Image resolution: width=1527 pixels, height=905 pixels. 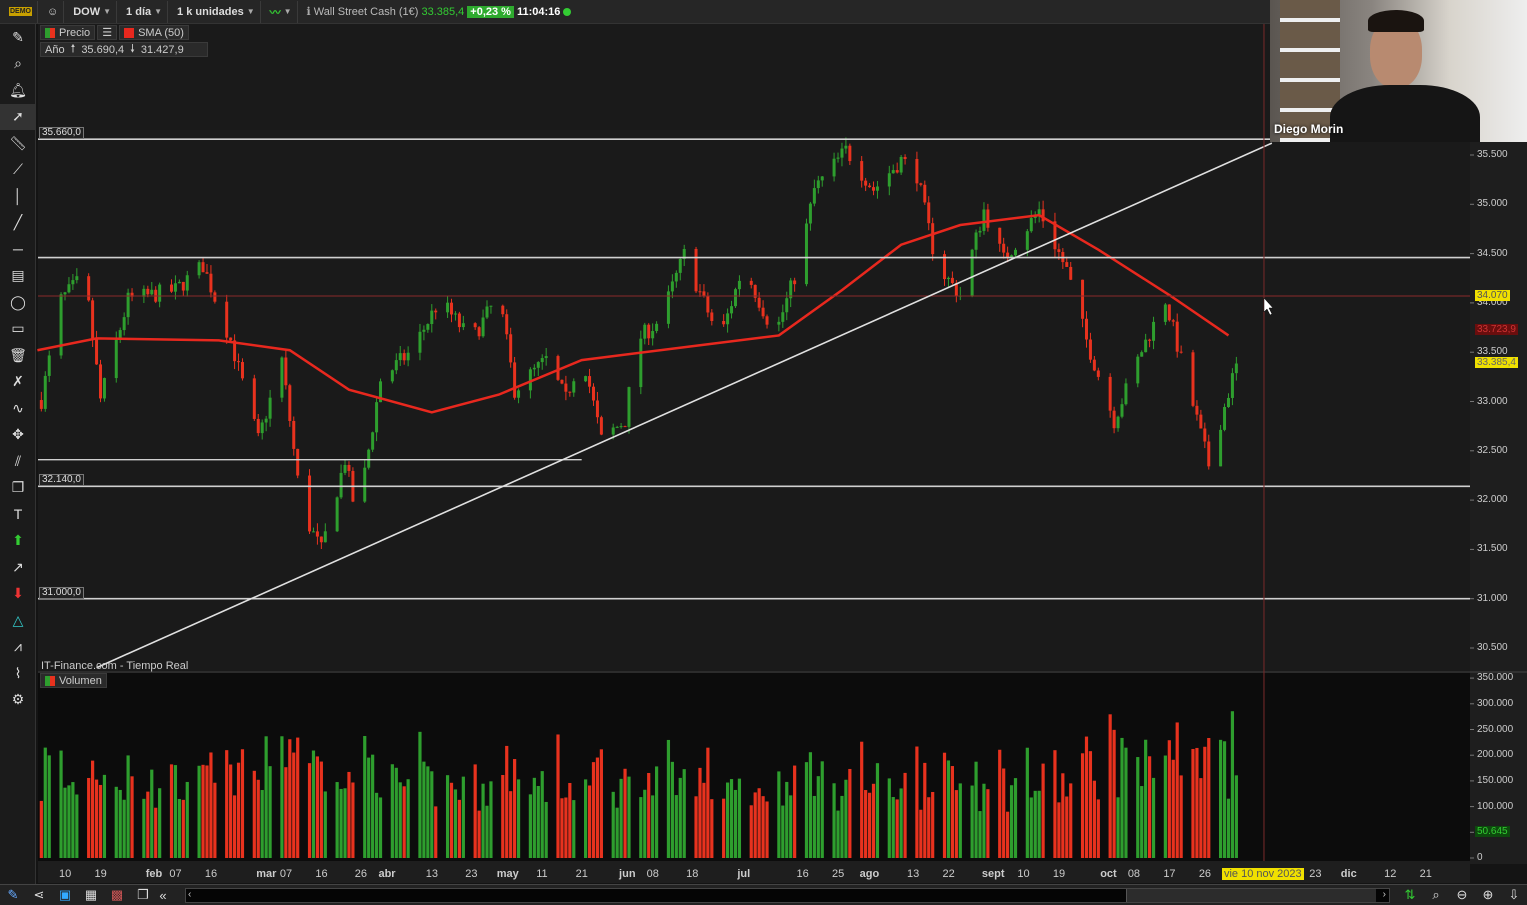 I want to click on copy-icon: ❐, so click(x=18, y=488).